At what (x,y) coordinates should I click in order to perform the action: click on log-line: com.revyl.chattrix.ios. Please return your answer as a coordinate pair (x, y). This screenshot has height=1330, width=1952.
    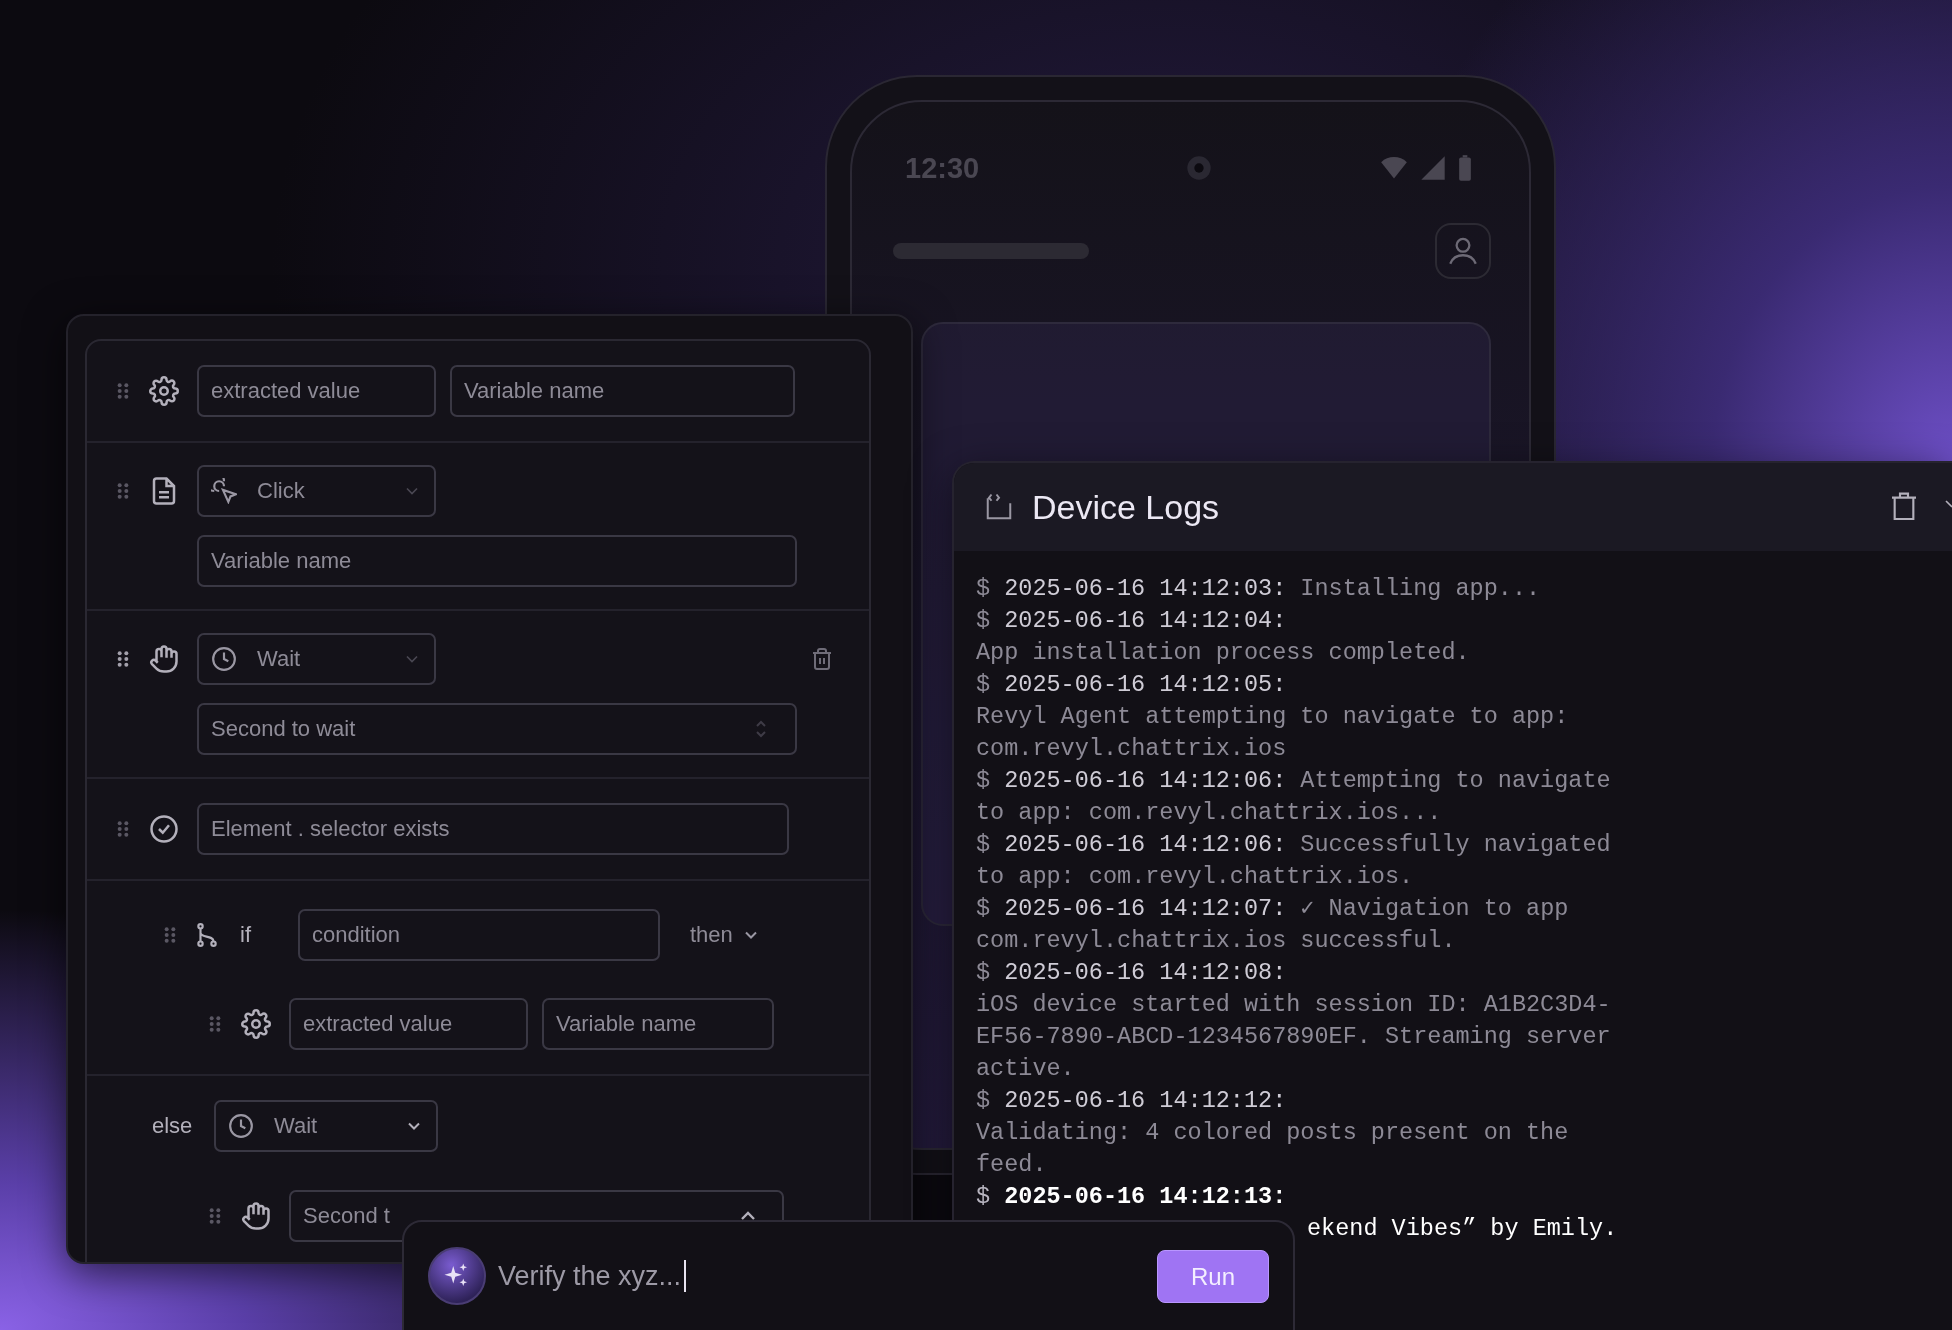
    Looking at the image, I should click on (1131, 749).